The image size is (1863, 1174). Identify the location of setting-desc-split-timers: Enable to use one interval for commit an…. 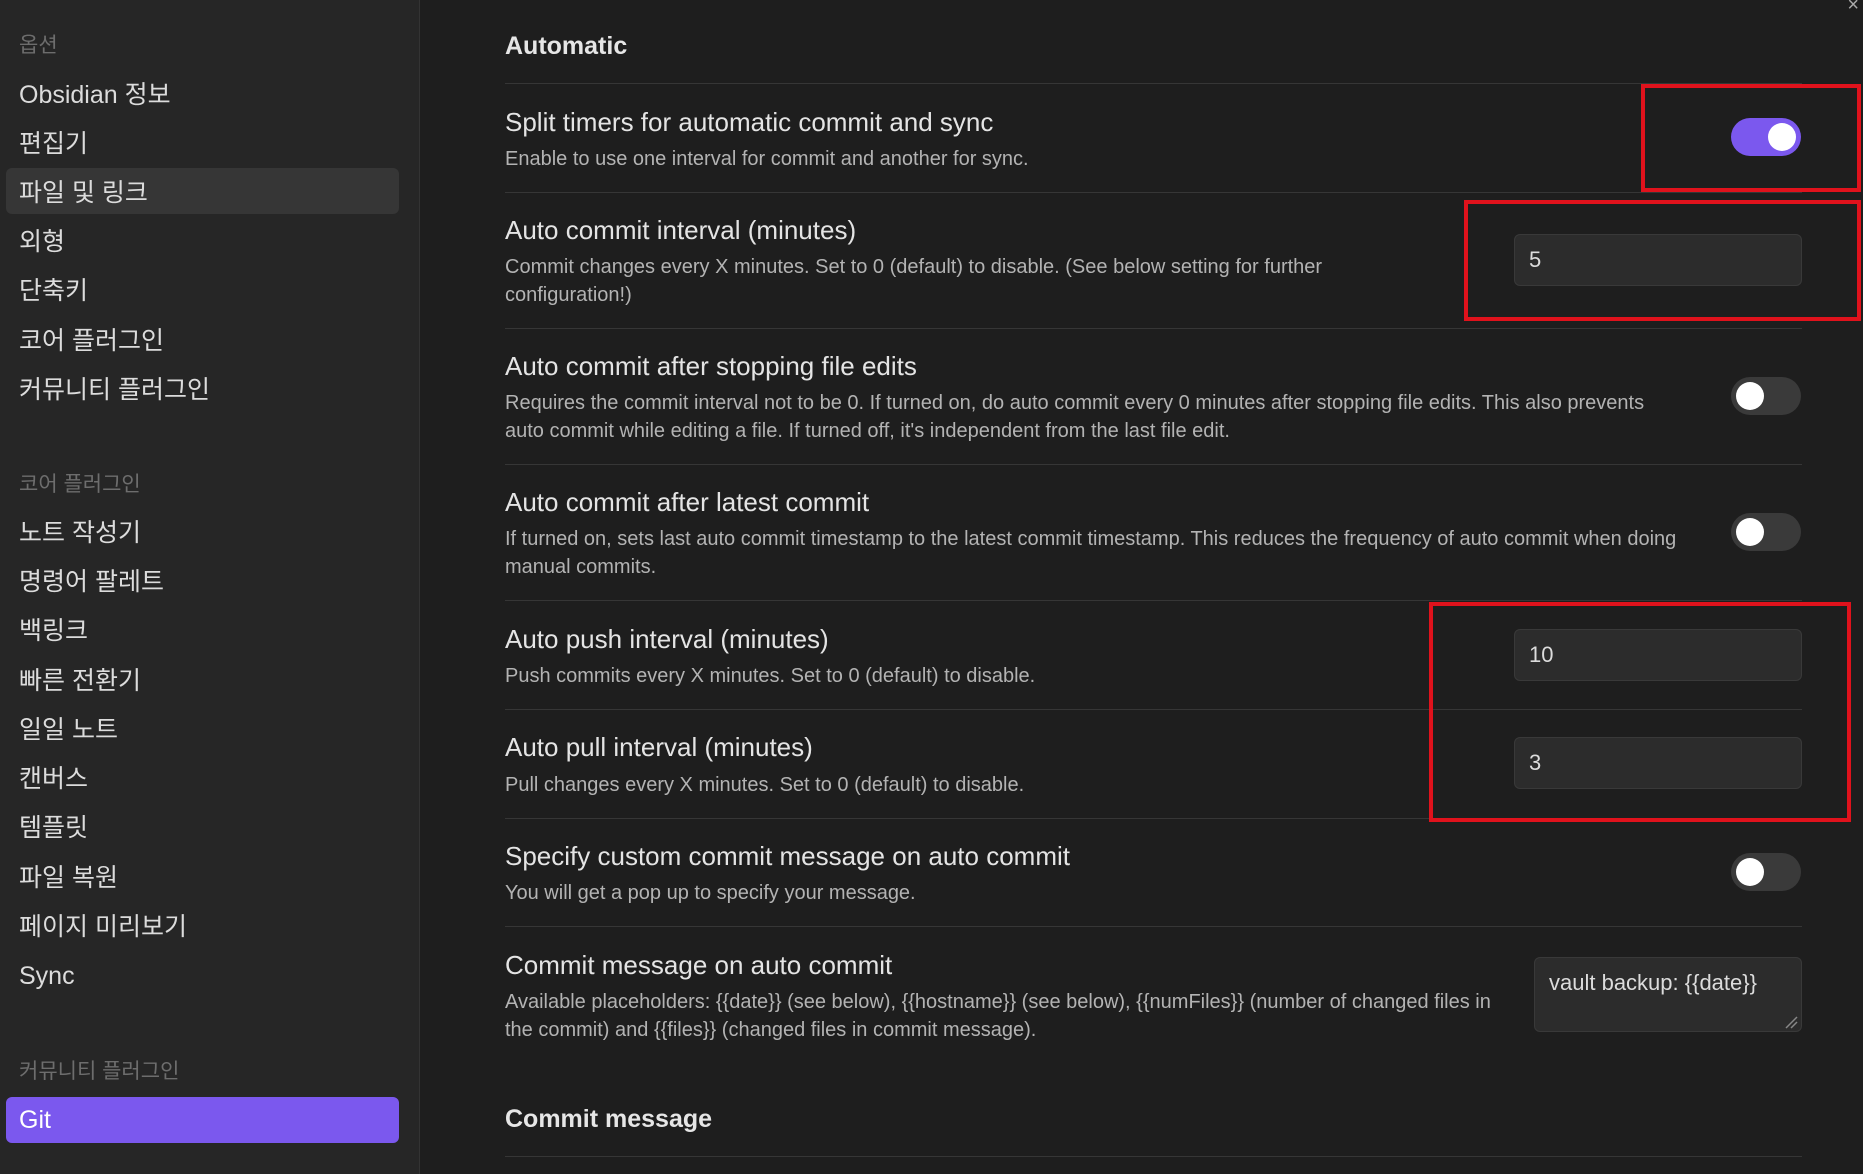
(767, 159).